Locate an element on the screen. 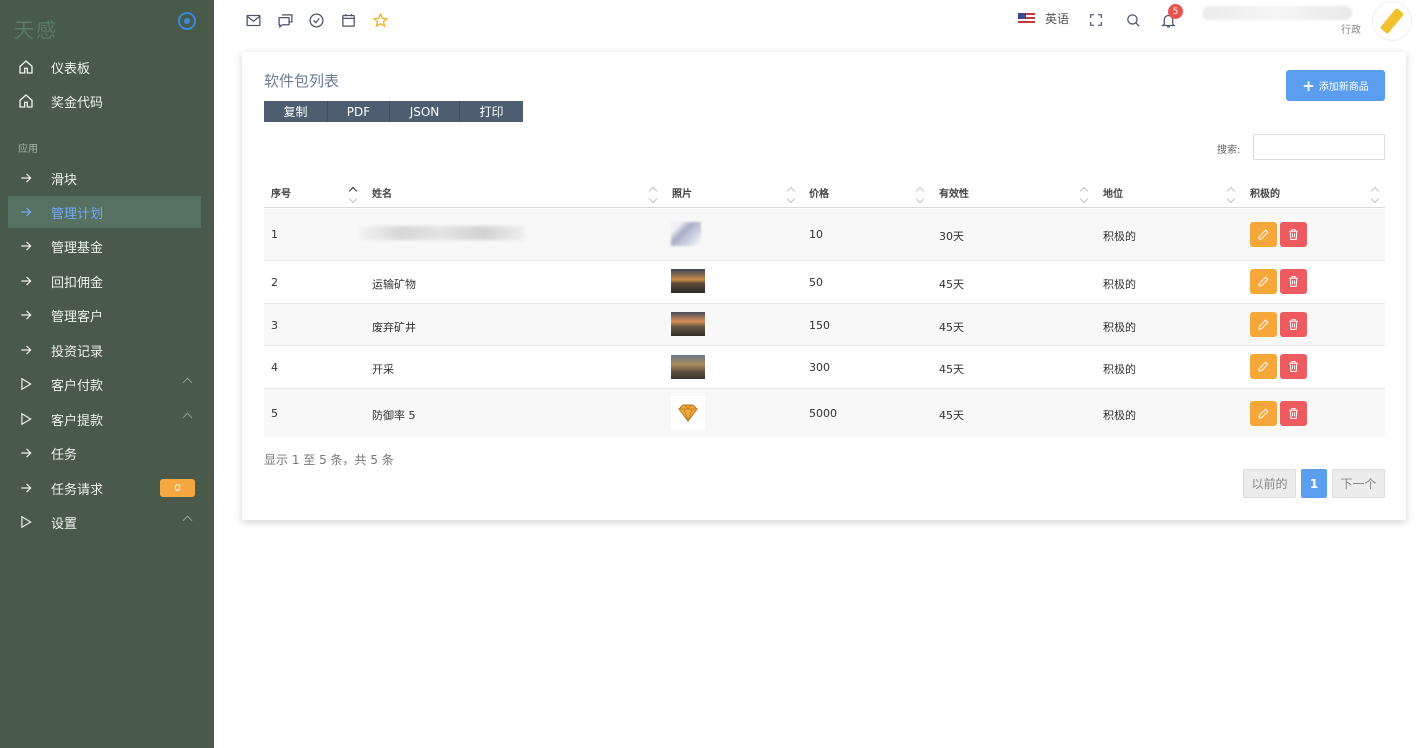 This screenshot has width=1428, height=748. row-validity: 30天 is located at coordinates (951, 236).